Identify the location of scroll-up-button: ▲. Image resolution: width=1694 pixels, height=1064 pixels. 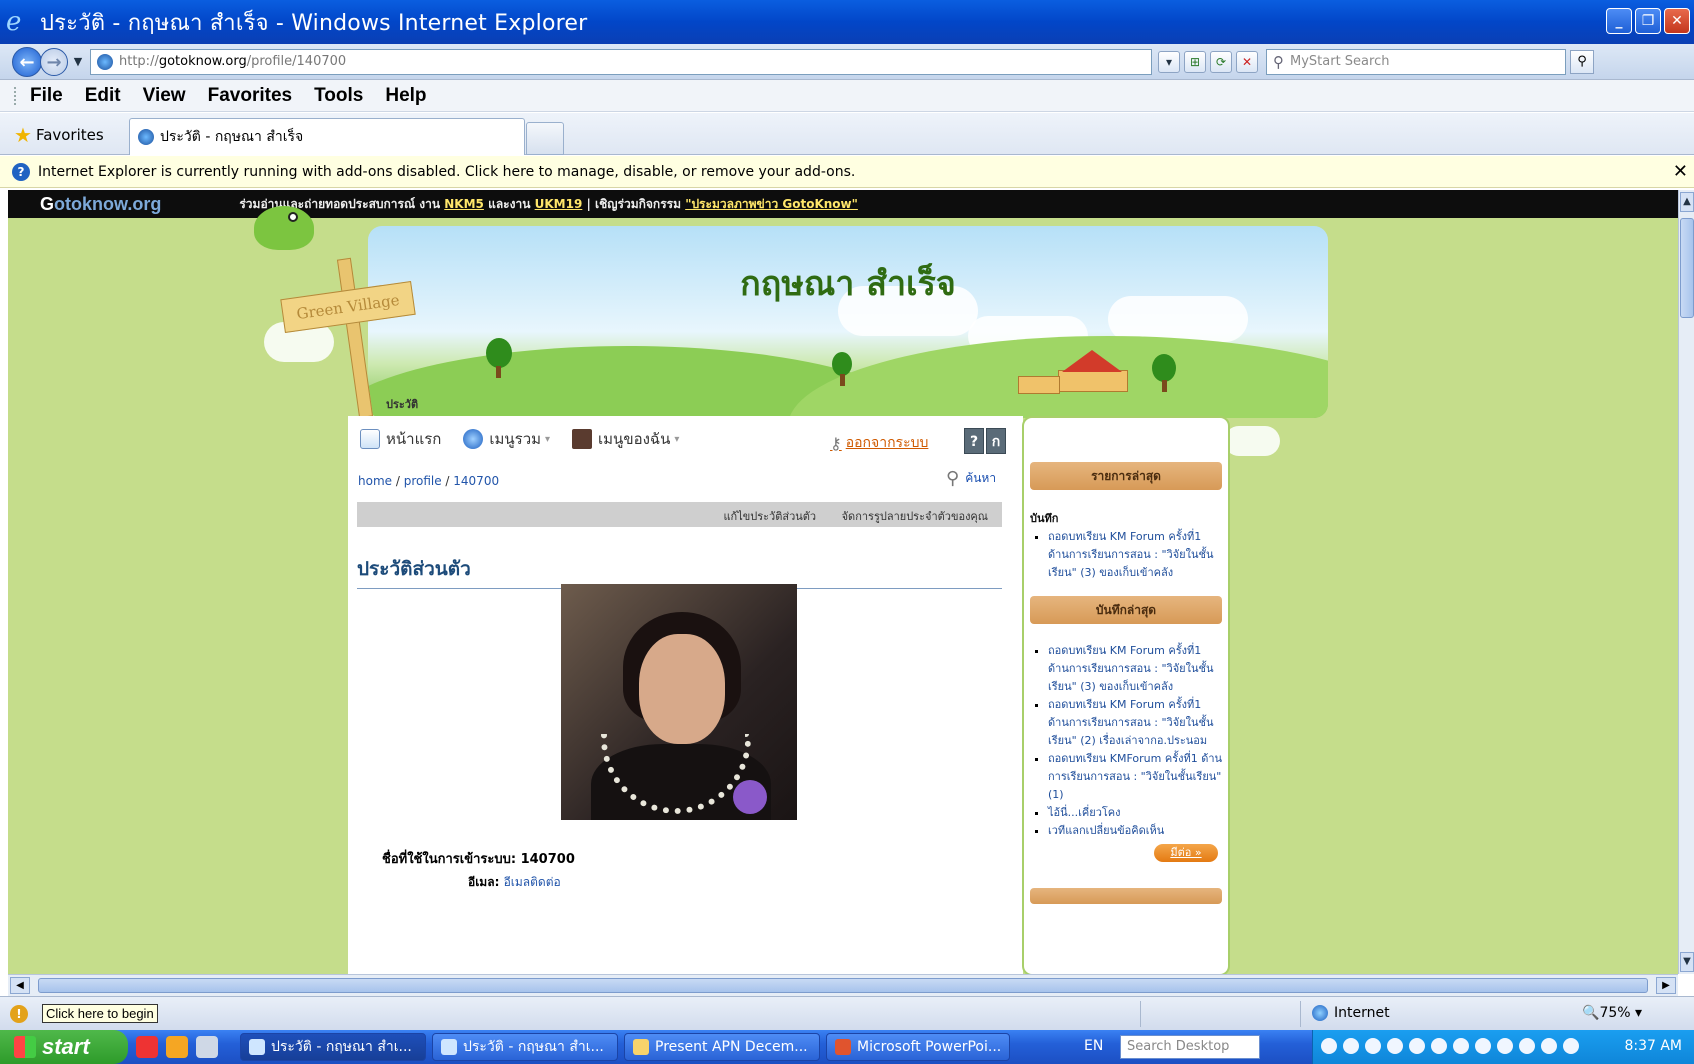
(1687, 202).